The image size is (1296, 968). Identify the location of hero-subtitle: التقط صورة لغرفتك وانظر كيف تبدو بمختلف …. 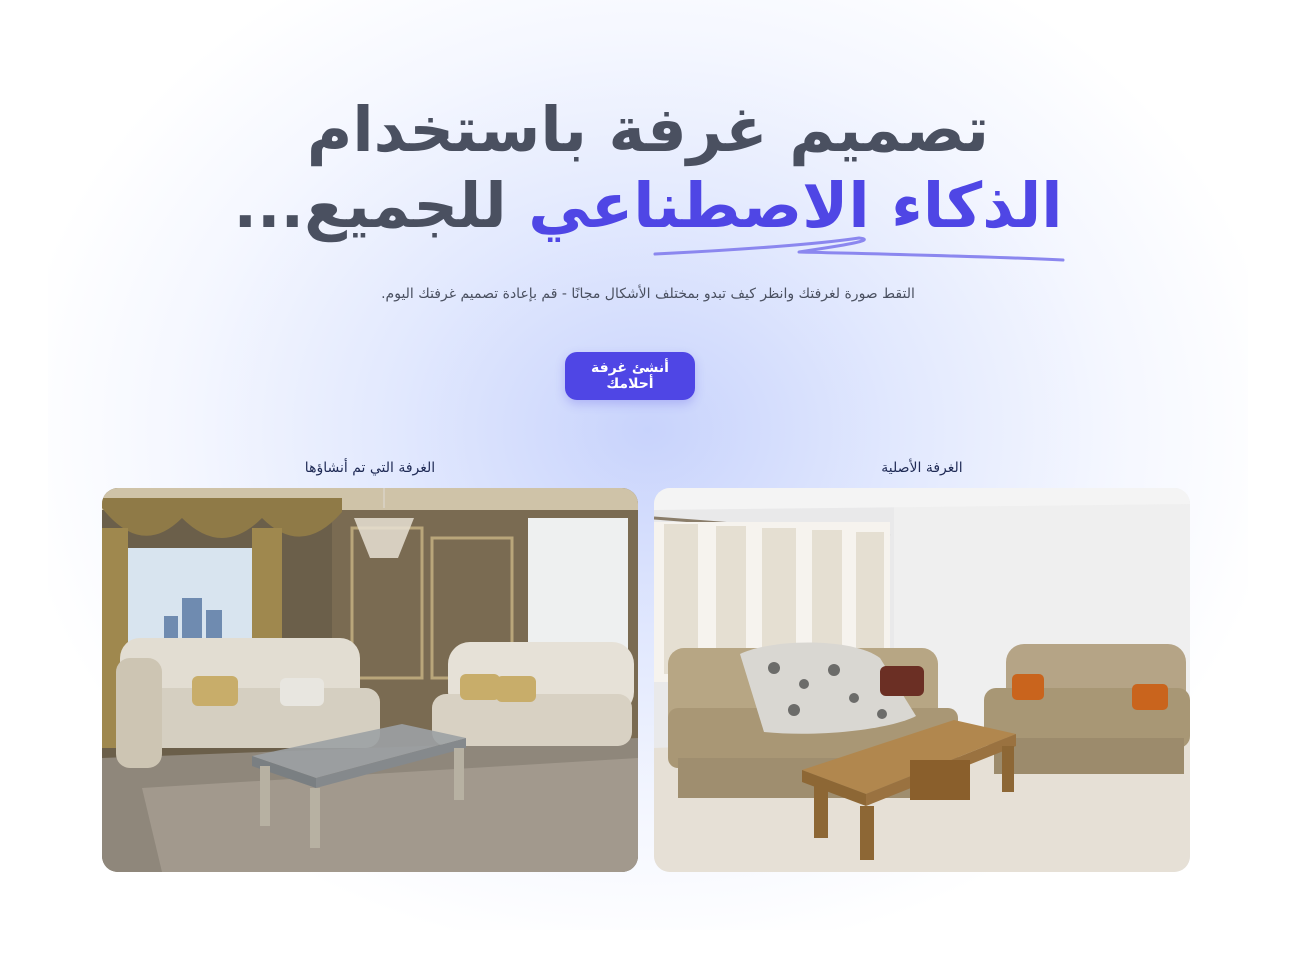
(648, 294).